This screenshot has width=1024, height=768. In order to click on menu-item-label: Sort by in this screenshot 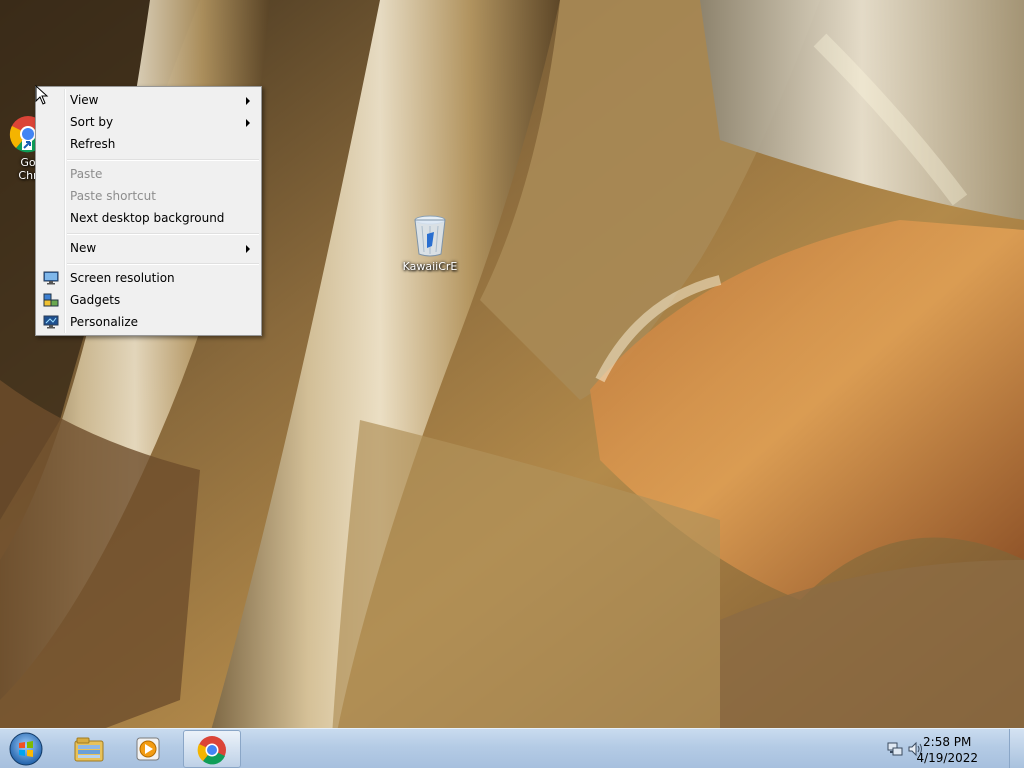, I will do `click(92, 122)`.